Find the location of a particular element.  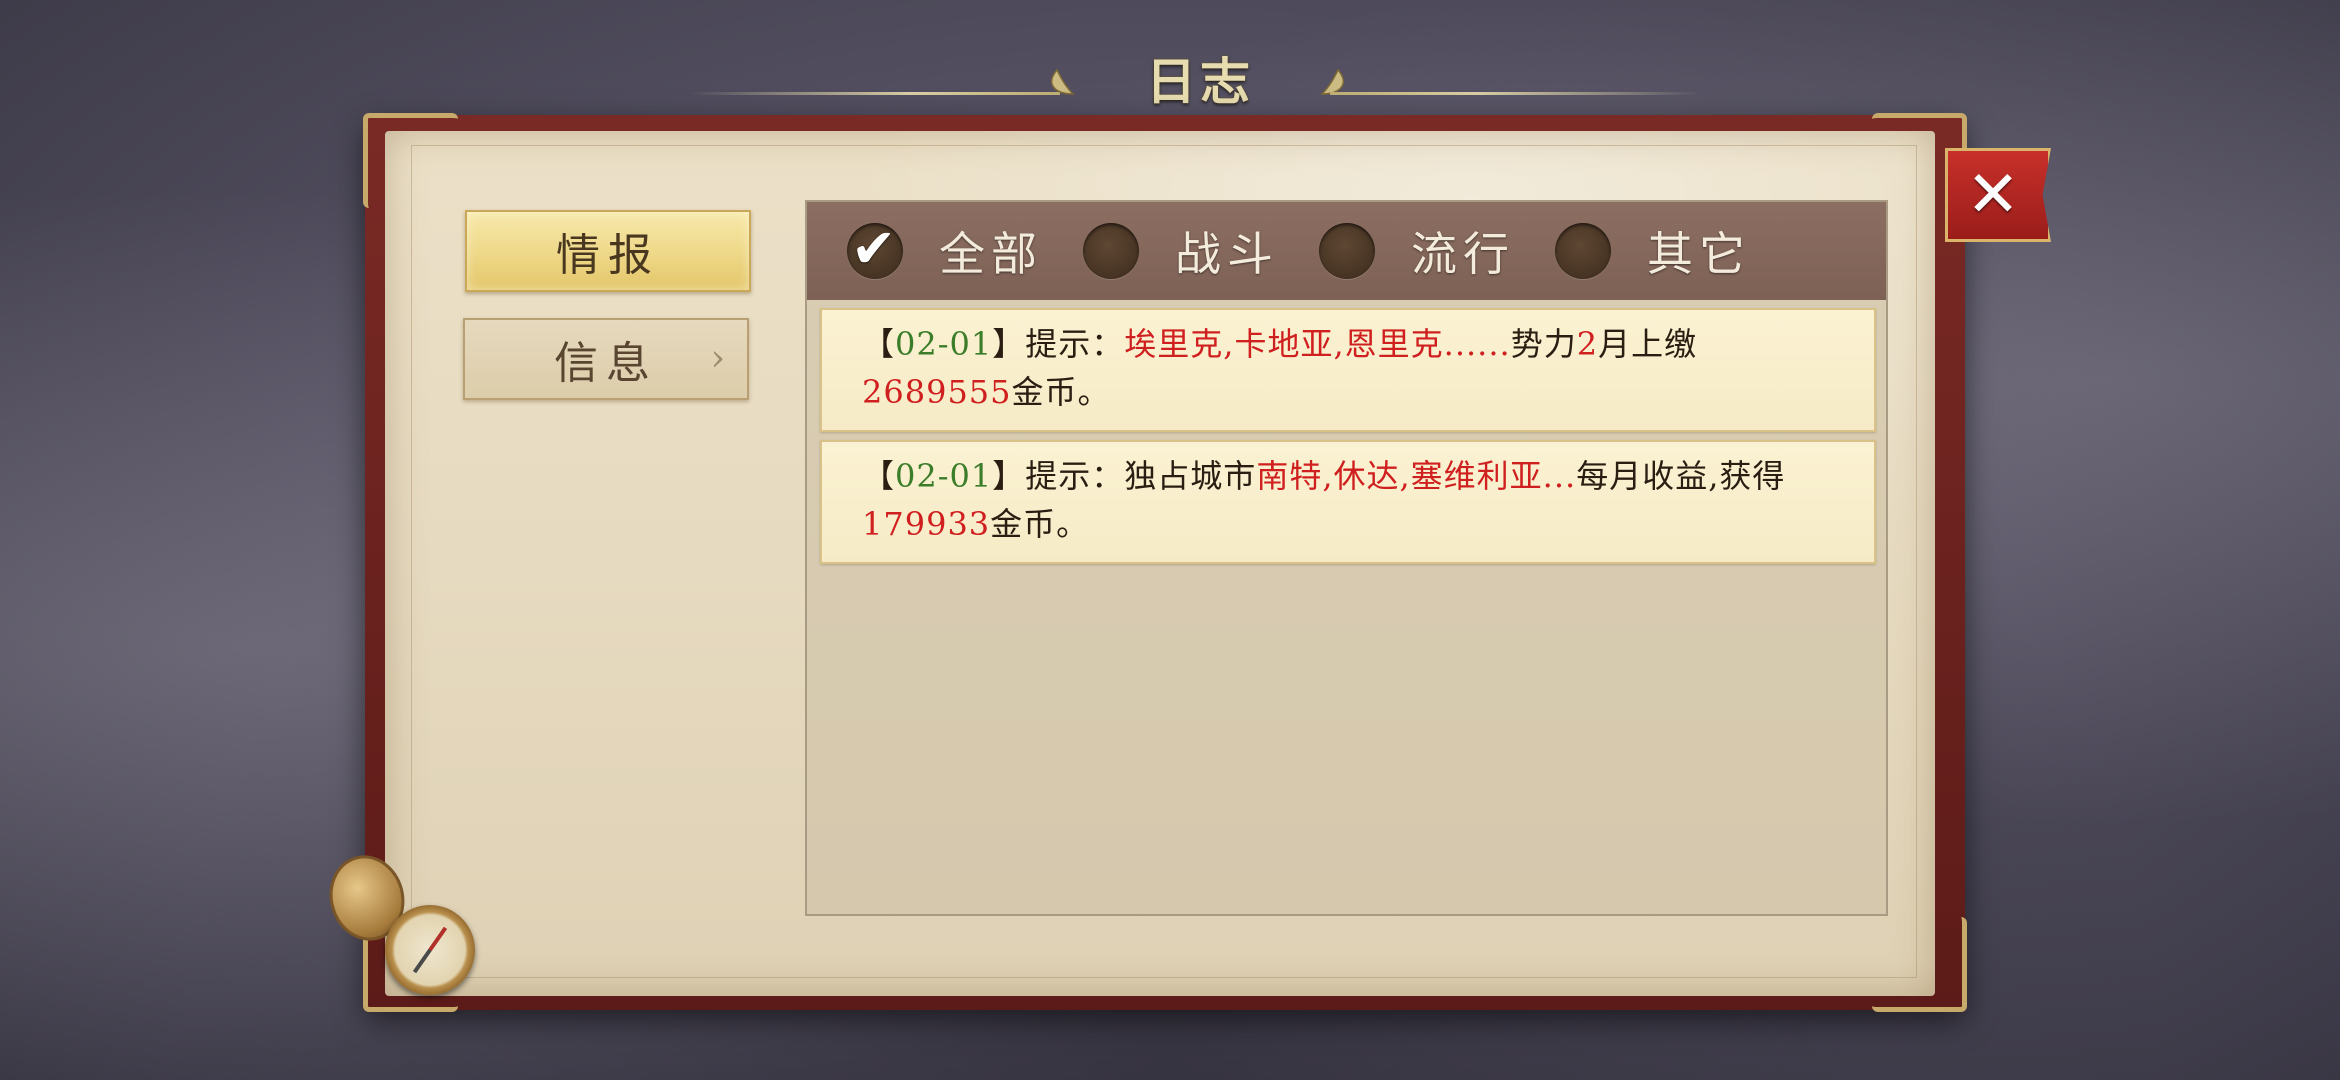

log-names: 埃里克,卡地亚,恩里克 is located at coordinates (1284, 344).